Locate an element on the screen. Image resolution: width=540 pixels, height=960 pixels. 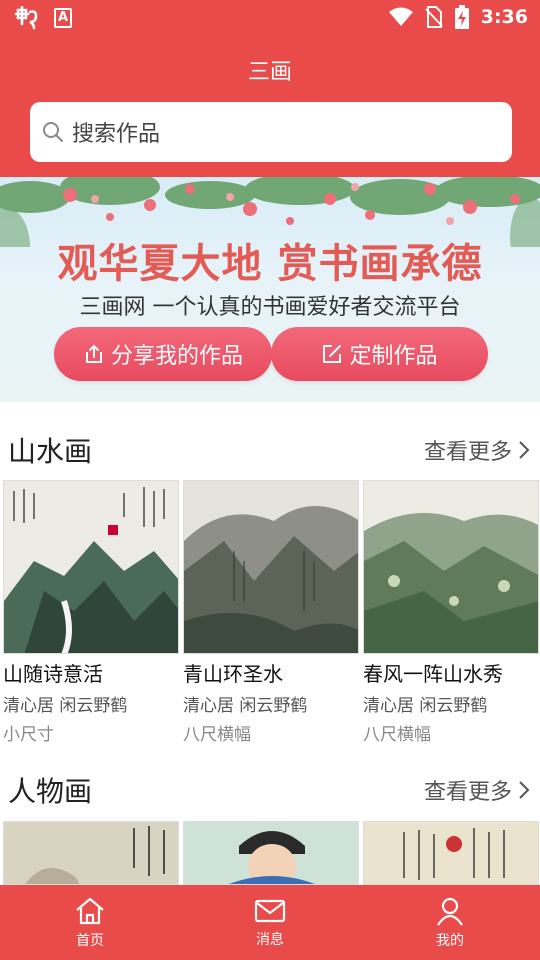
app-badge-icon: A is located at coordinates (63, 18).